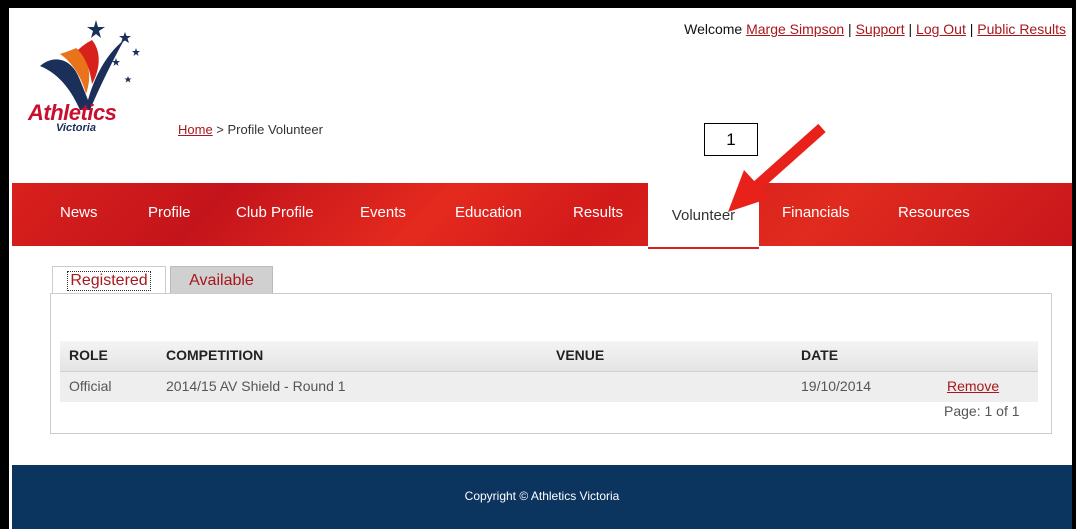 This screenshot has width=1076, height=529. What do you see at coordinates (383, 212) in the screenshot?
I see `nav-item-events: Events` at bounding box center [383, 212].